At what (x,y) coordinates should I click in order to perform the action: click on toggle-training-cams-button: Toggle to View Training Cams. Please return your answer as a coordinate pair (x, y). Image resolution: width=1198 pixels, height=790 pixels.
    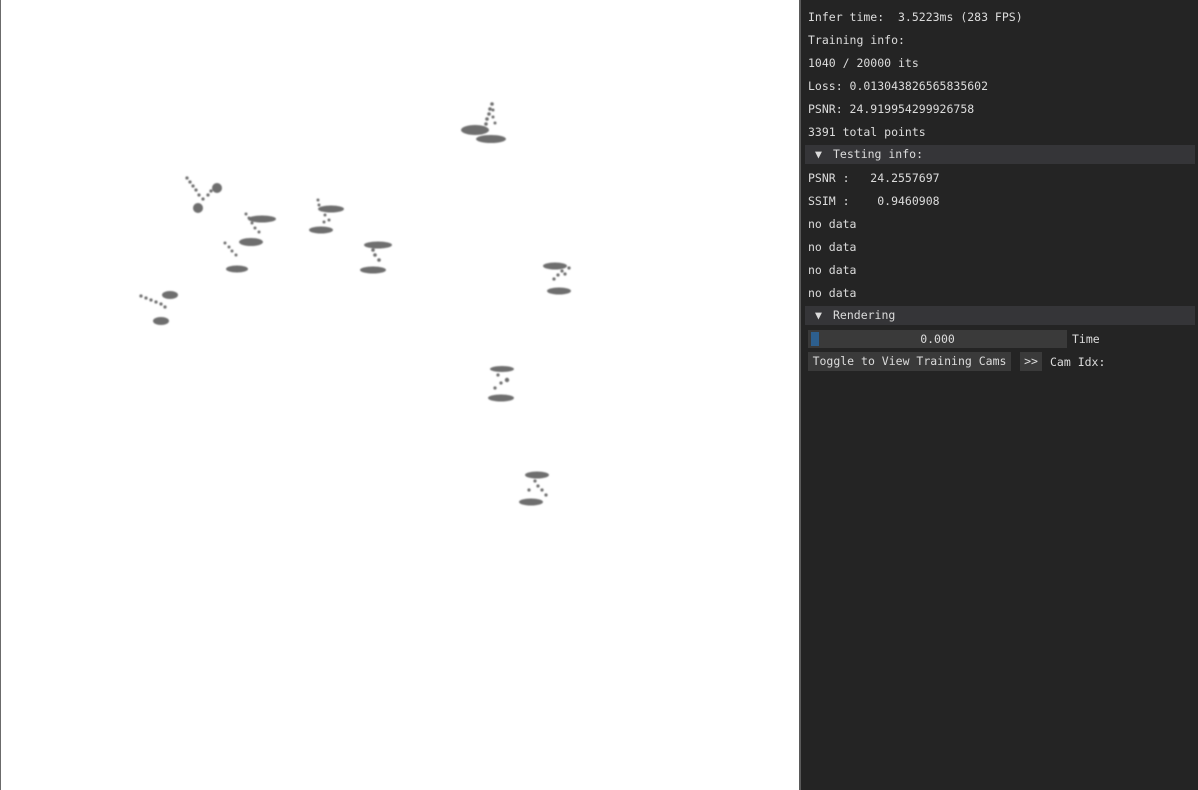
    Looking at the image, I should click on (909, 361).